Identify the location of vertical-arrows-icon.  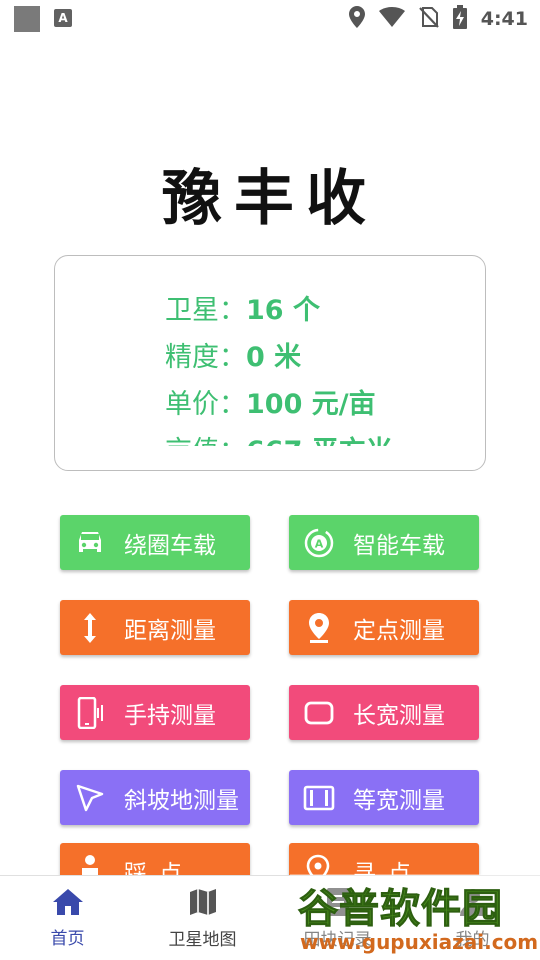
(90, 627).